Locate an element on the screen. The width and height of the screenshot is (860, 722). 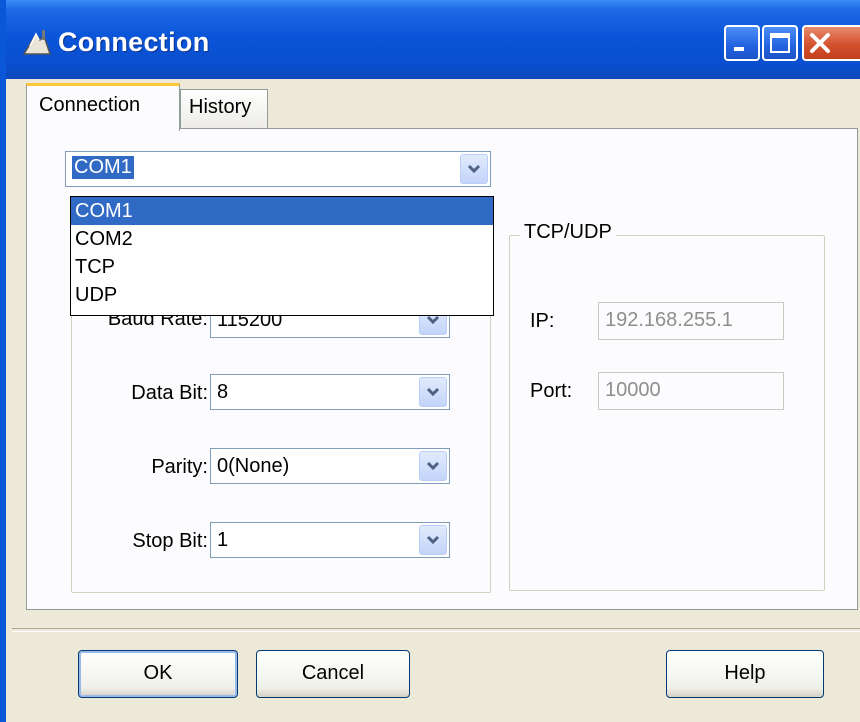
ok-button: OK is located at coordinates (158, 674).